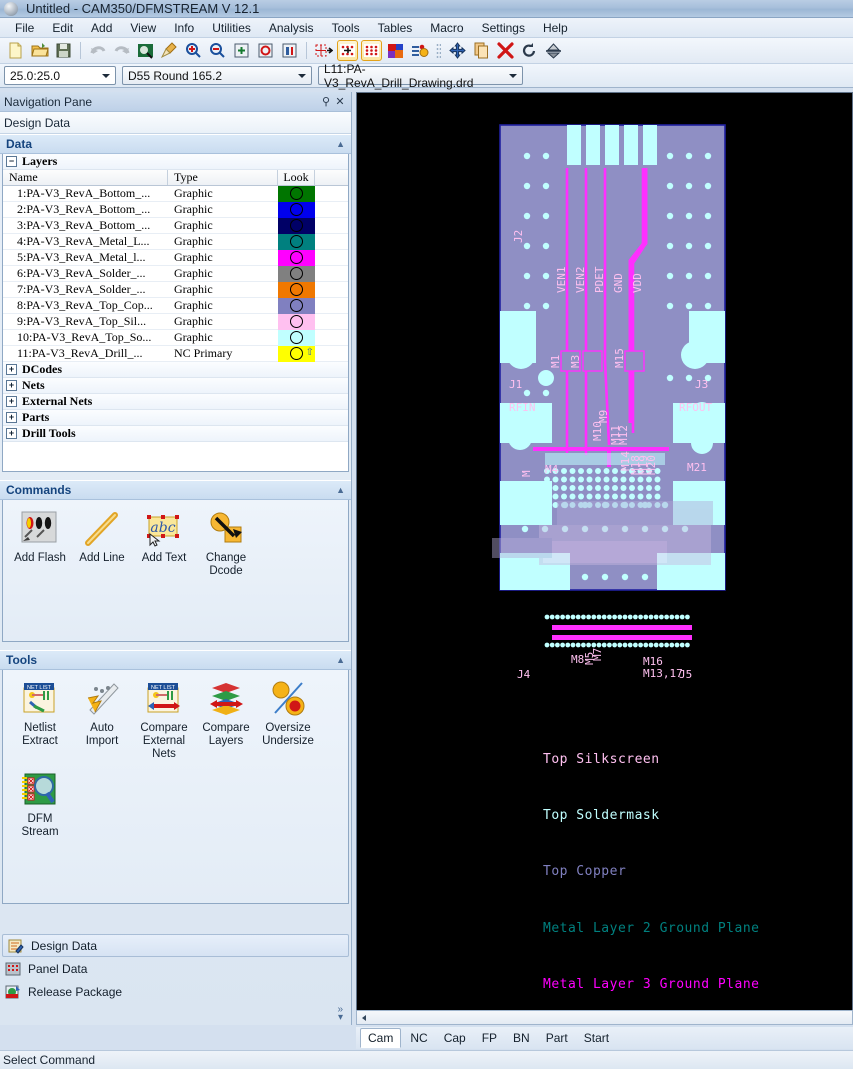  What do you see at coordinates (217, 50) in the screenshot?
I see `zoom-out-icon` at bounding box center [217, 50].